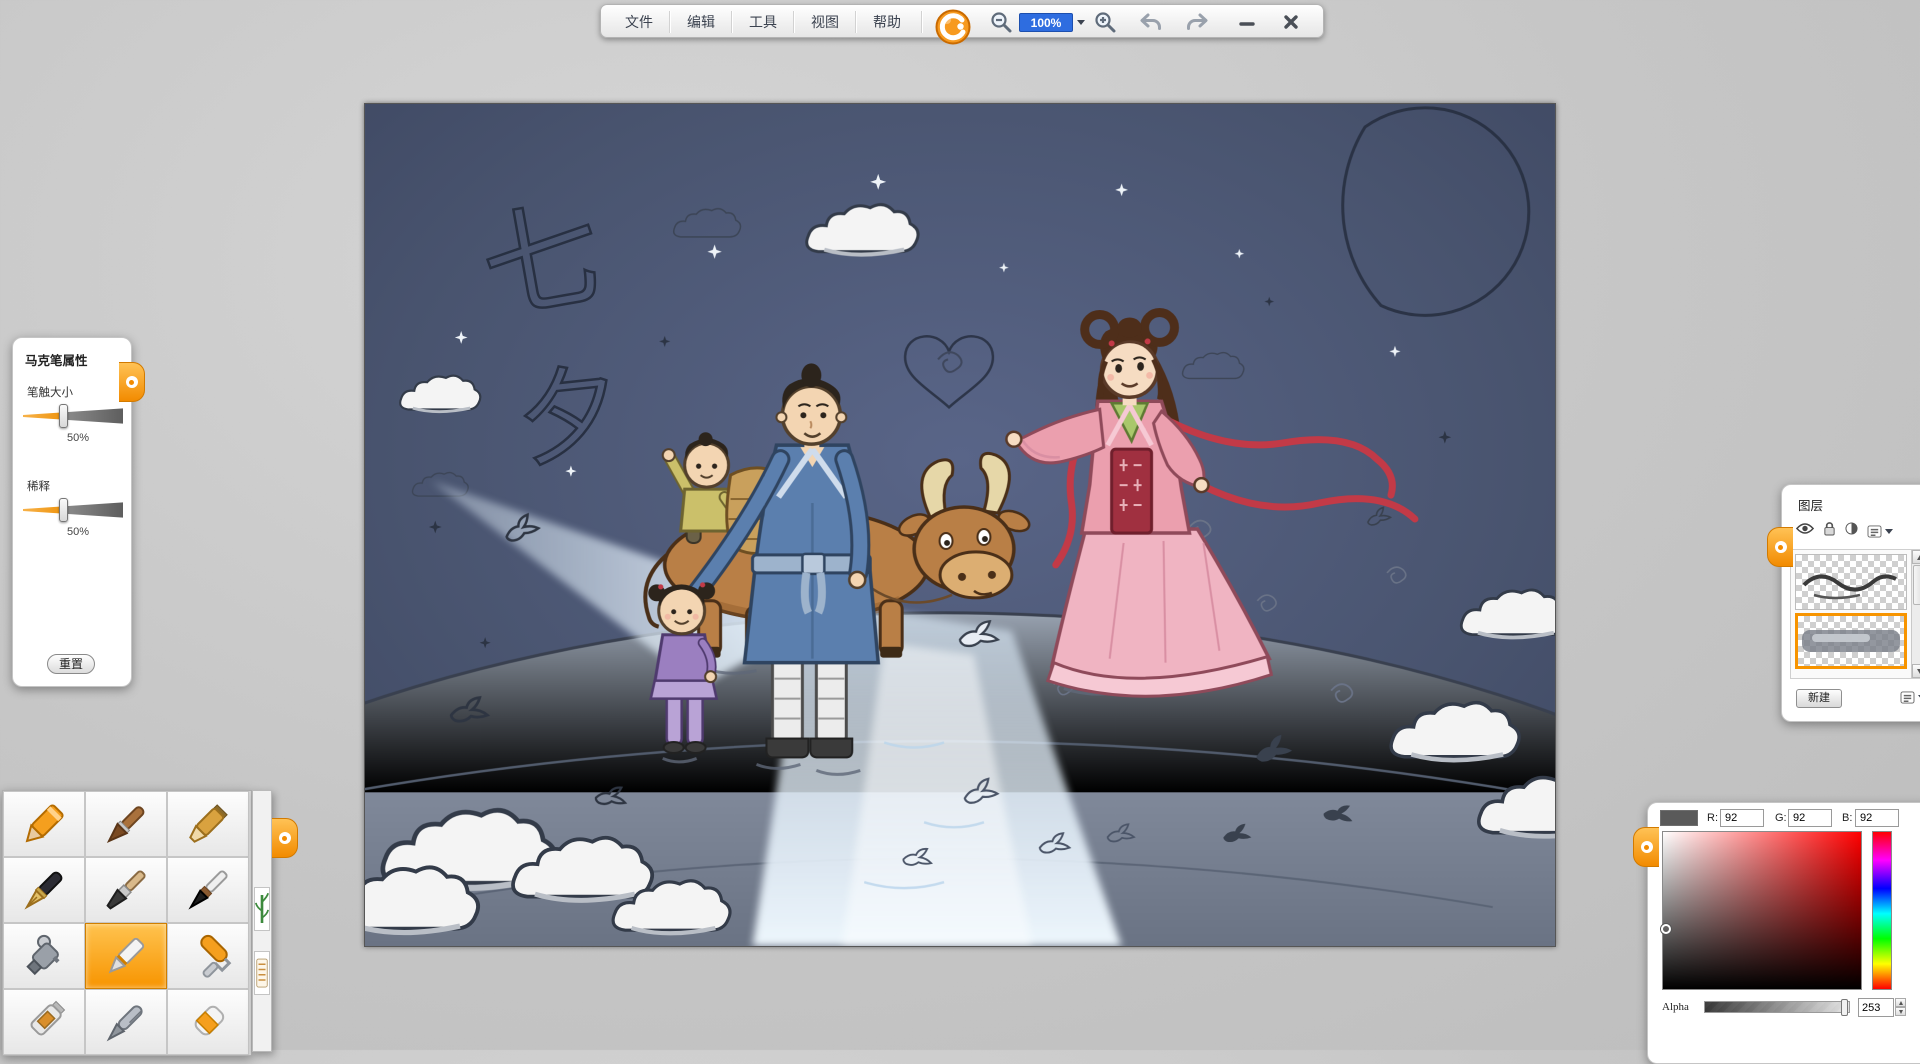 Image resolution: width=1920 pixels, height=1064 pixels. I want to click on bamboo-tool-button, so click(262, 909).